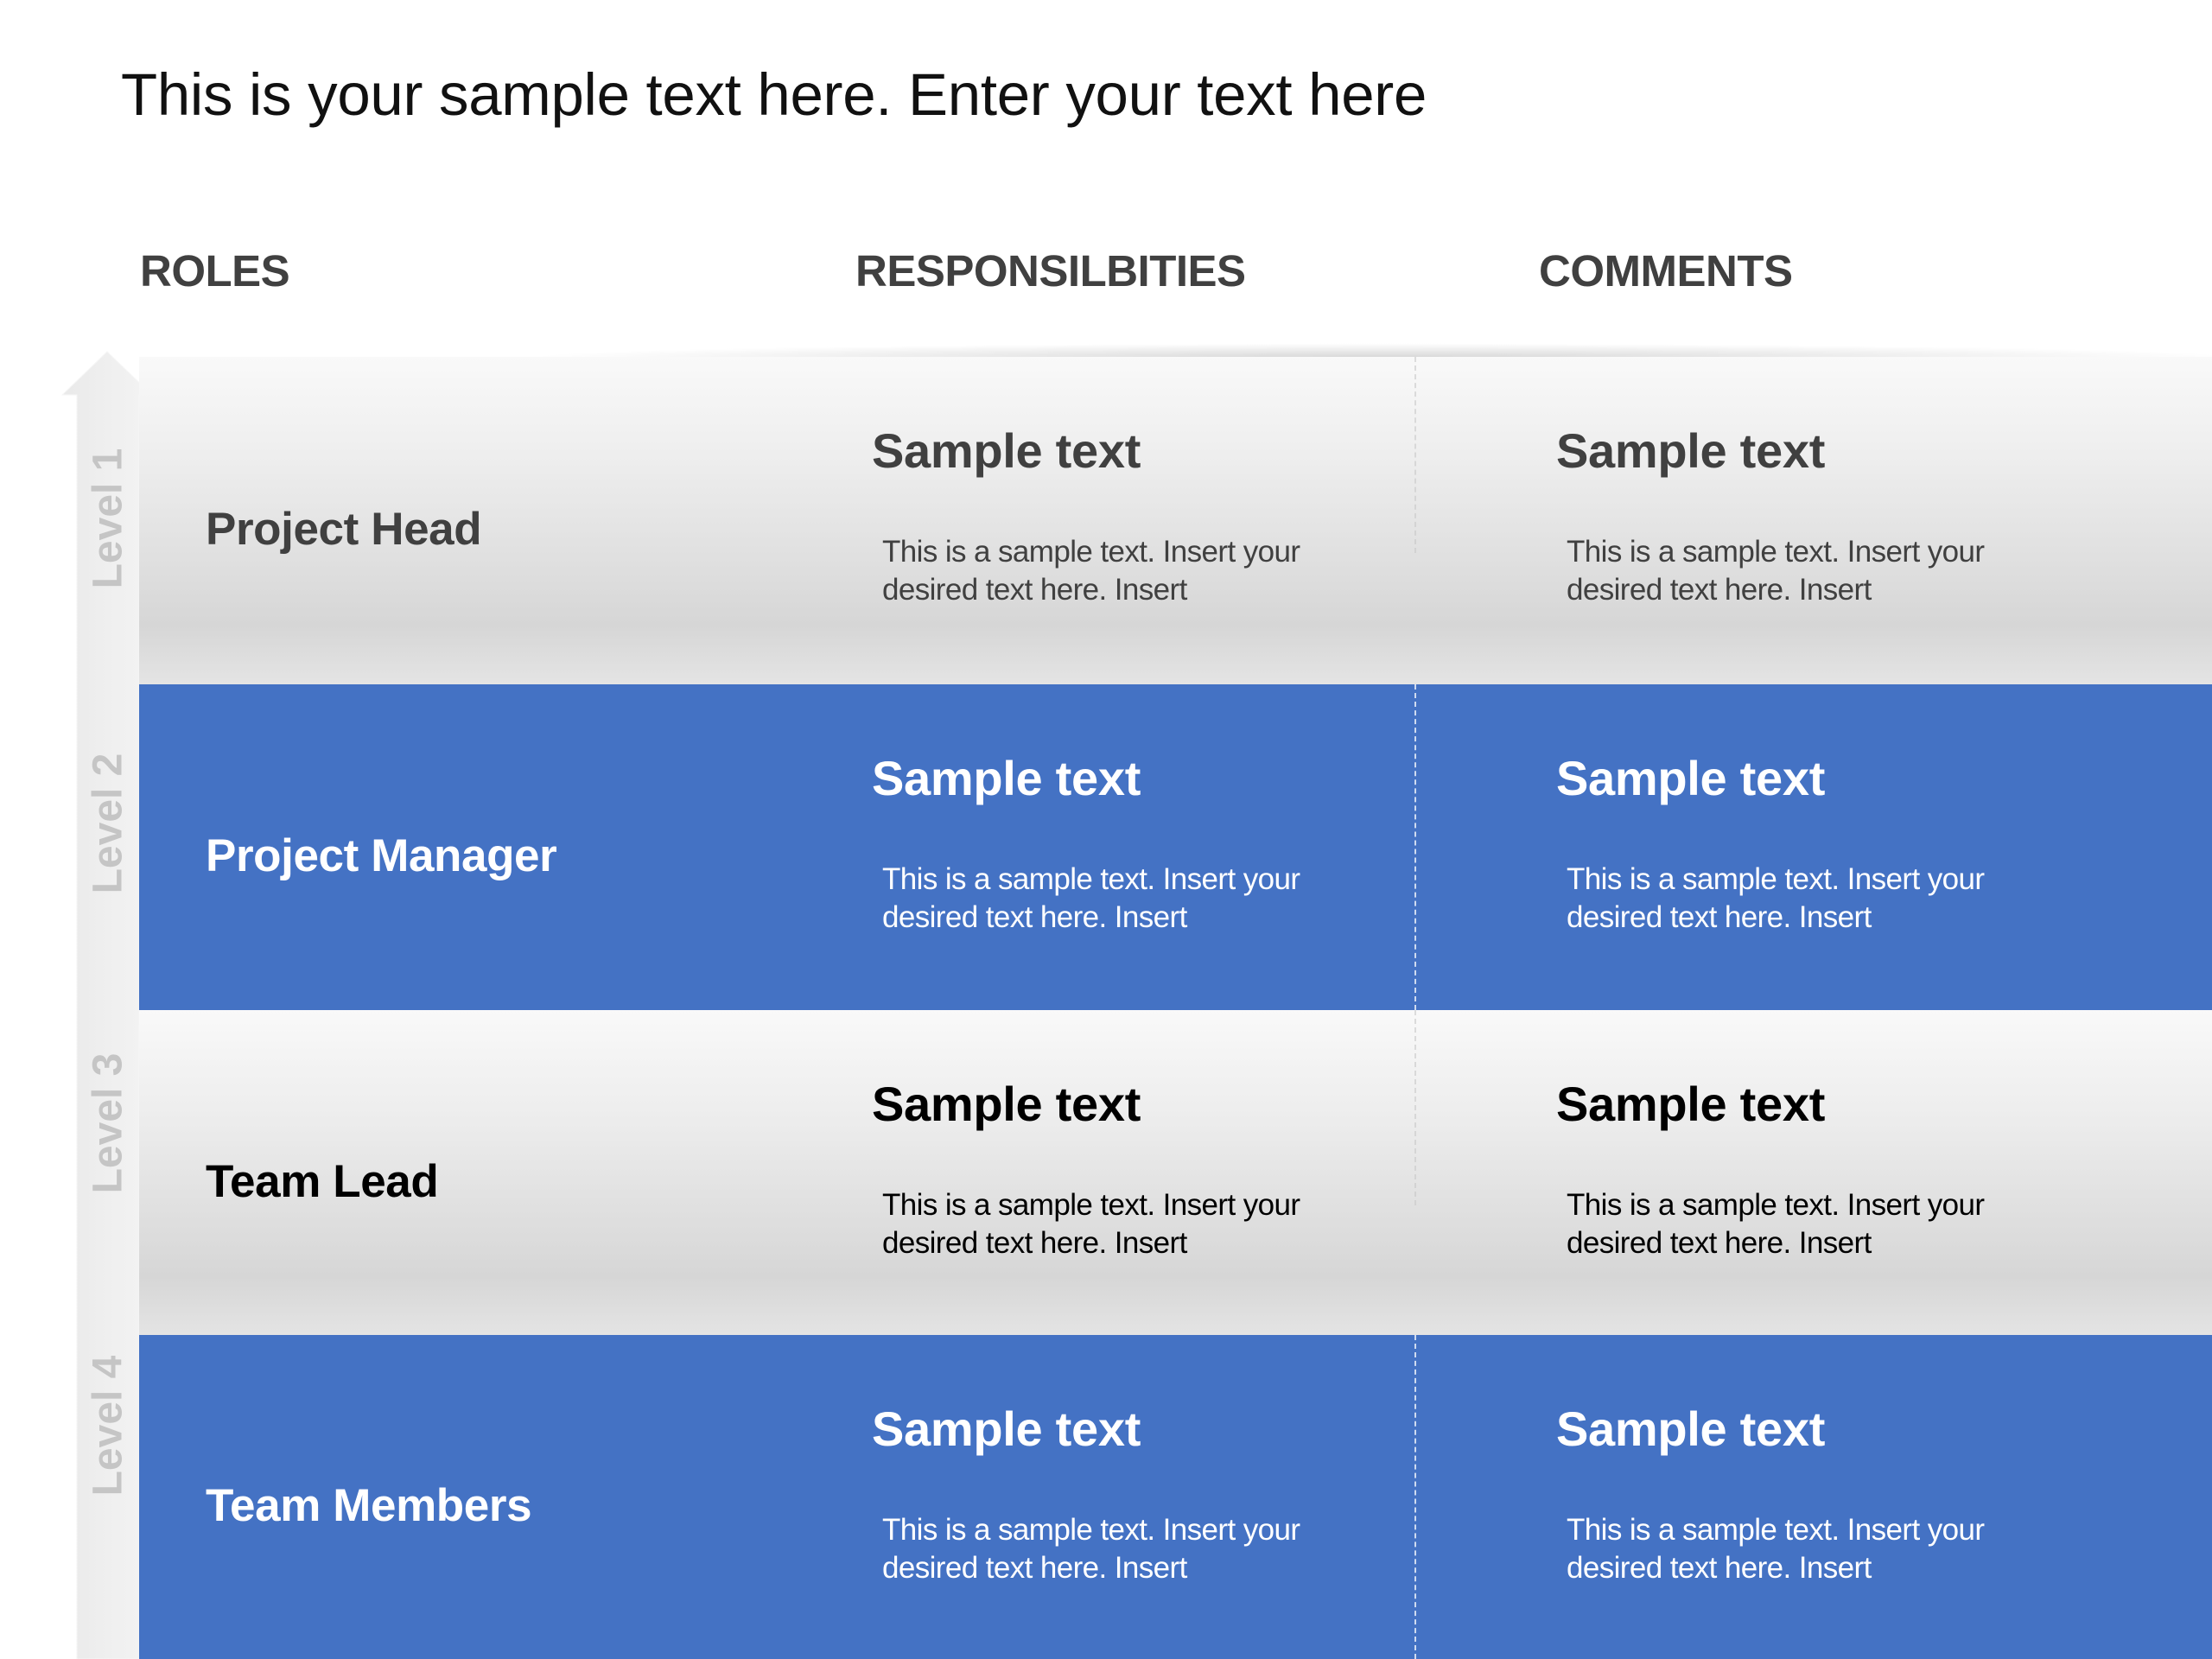 This screenshot has width=2212, height=1659. Describe the element at coordinates (369, 1505) in the screenshot. I see `role-label: Team Members` at that location.